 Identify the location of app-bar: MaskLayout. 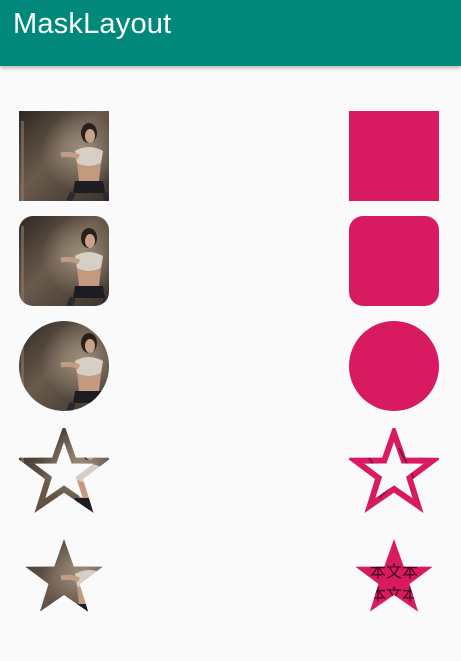
(230, 33).